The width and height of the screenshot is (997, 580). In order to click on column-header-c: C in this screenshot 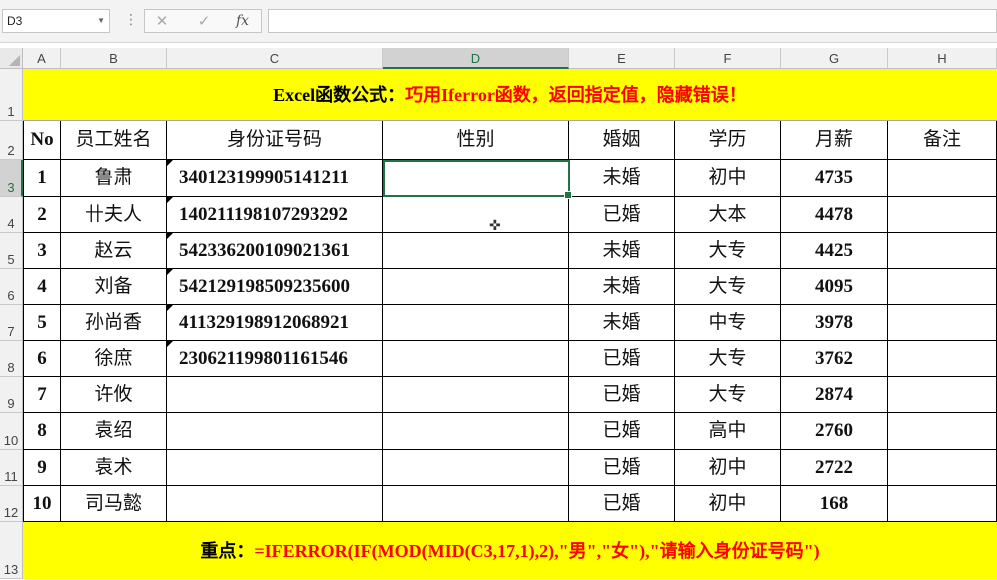, I will do `click(275, 58)`.